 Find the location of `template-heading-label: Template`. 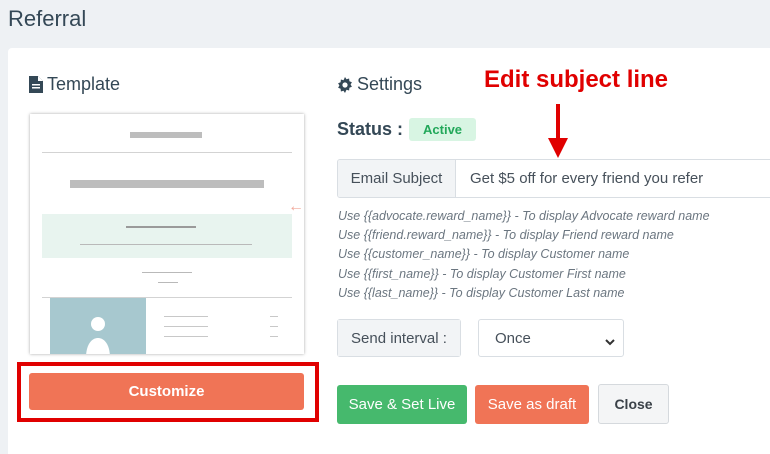

template-heading-label: Template is located at coordinates (84, 84).